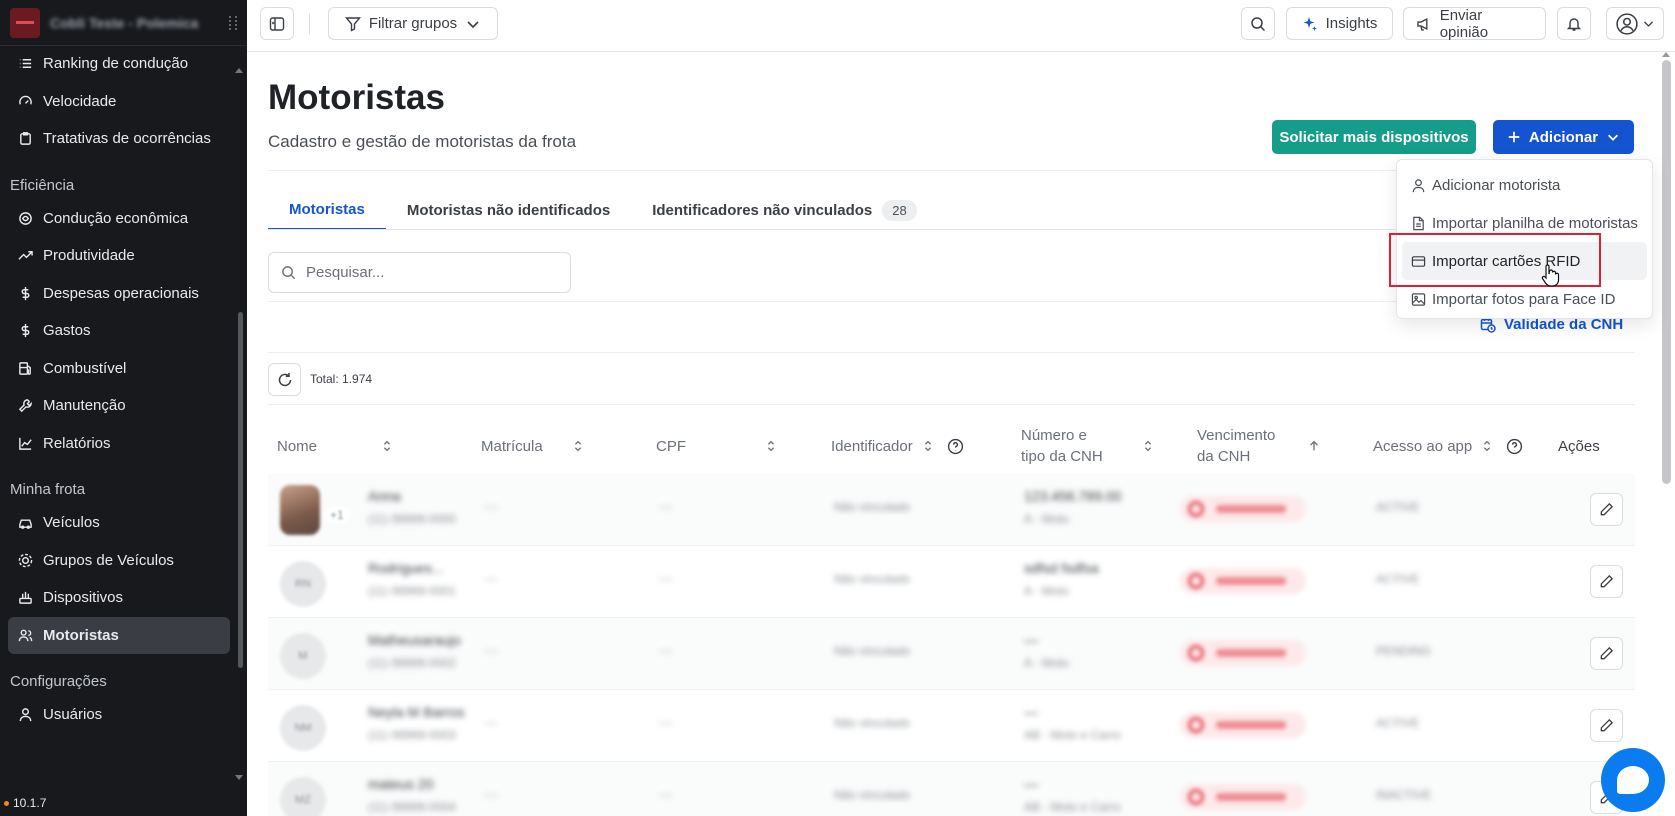  What do you see at coordinates (58, 681) in the screenshot?
I see `sidebar-section-configuracoes: Configurações` at bounding box center [58, 681].